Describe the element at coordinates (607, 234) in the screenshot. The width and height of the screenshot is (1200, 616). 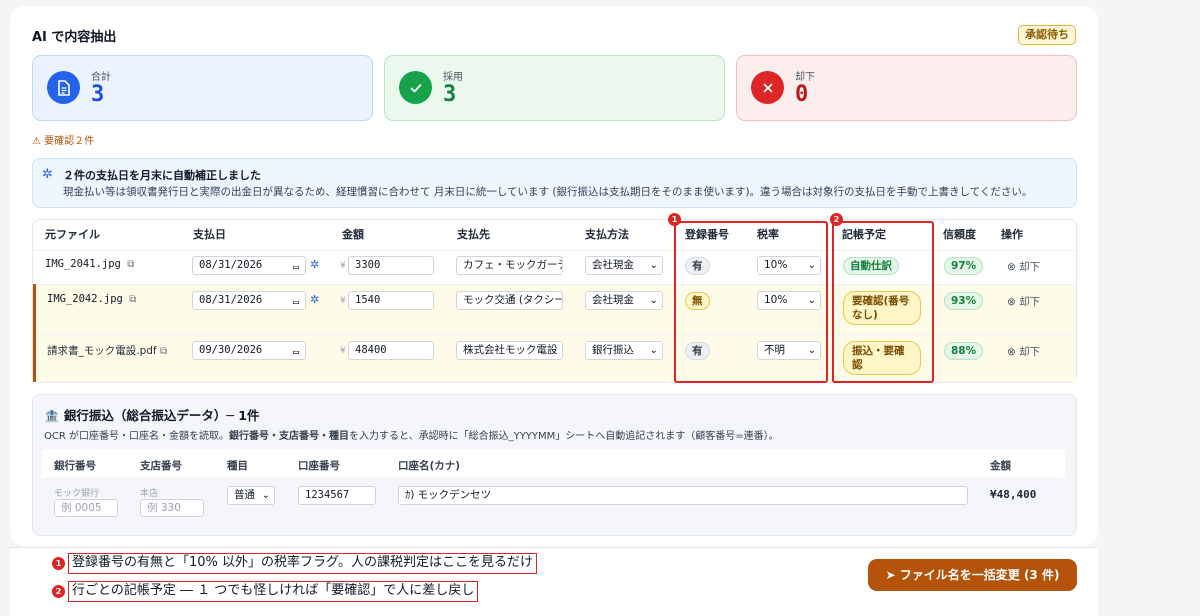
I see `col-header-method: 支払方法` at that location.